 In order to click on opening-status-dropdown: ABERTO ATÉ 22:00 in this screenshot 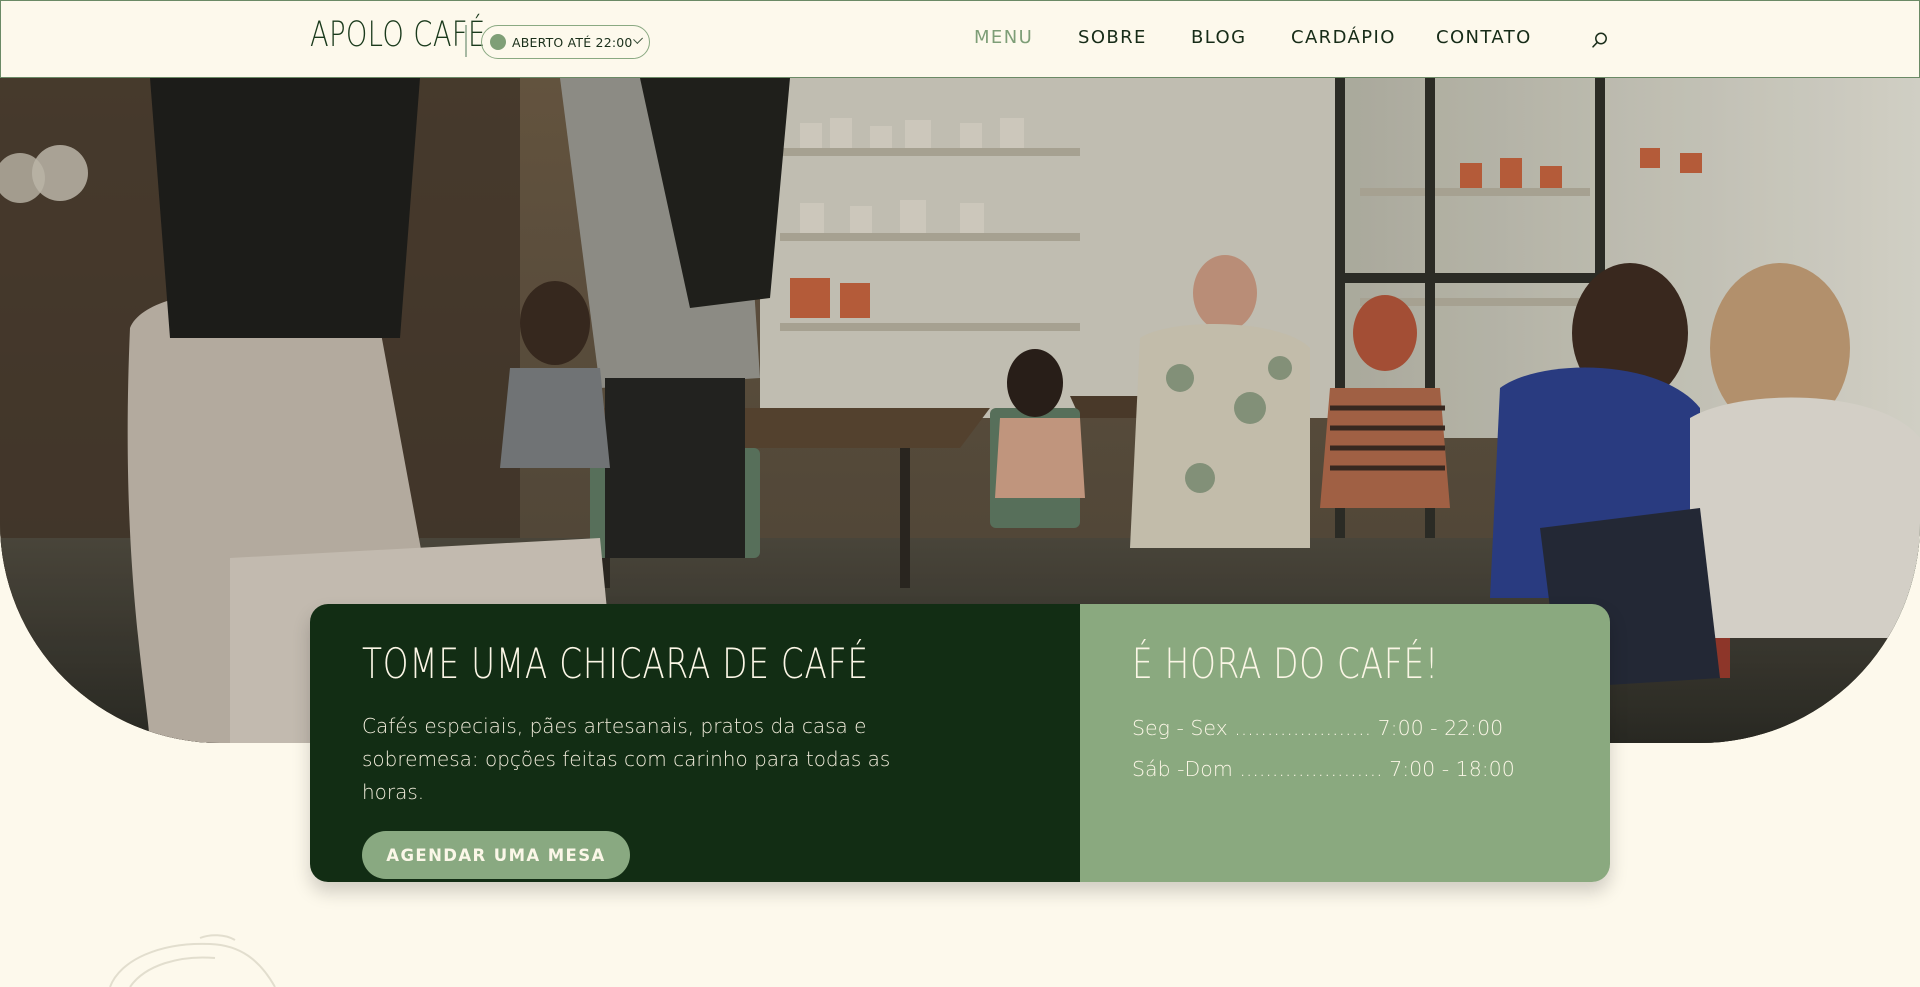, I will do `click(565, 42)`.